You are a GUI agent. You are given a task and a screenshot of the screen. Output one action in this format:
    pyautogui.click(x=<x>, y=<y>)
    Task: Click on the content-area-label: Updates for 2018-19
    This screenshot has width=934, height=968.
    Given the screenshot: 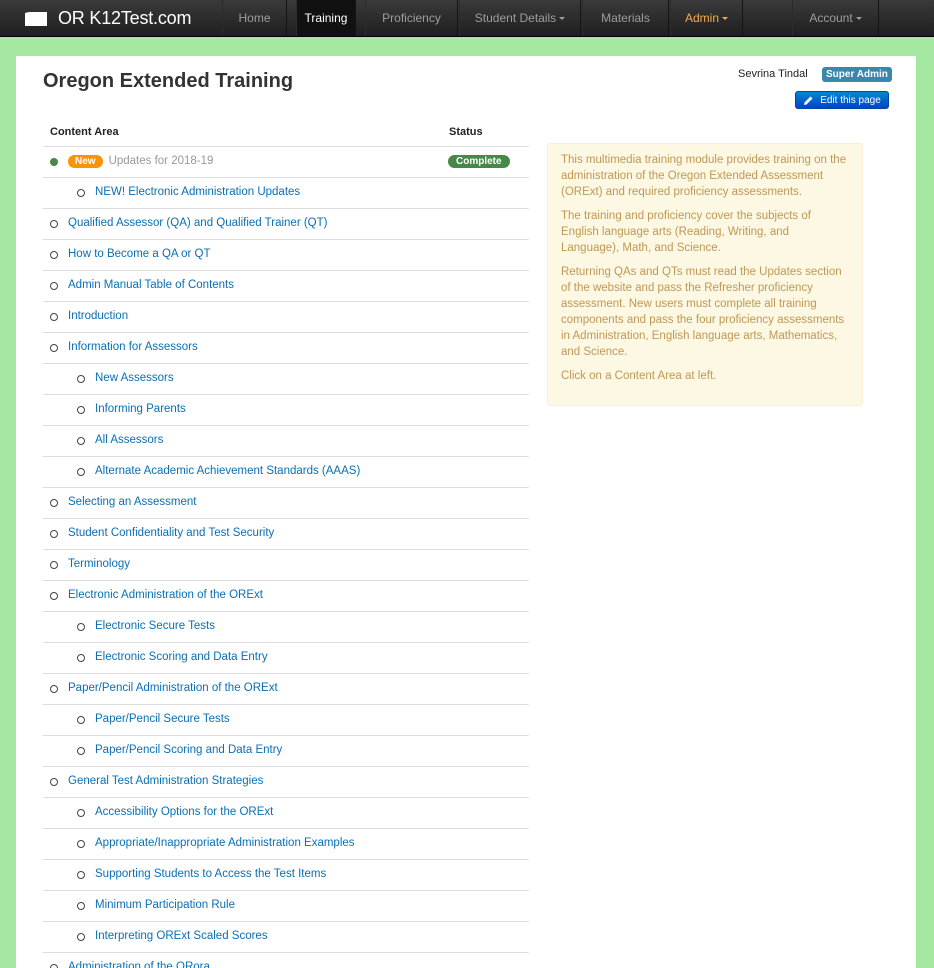 What is the action you would take?
    pyautogui.click(x=161, y=161)
    